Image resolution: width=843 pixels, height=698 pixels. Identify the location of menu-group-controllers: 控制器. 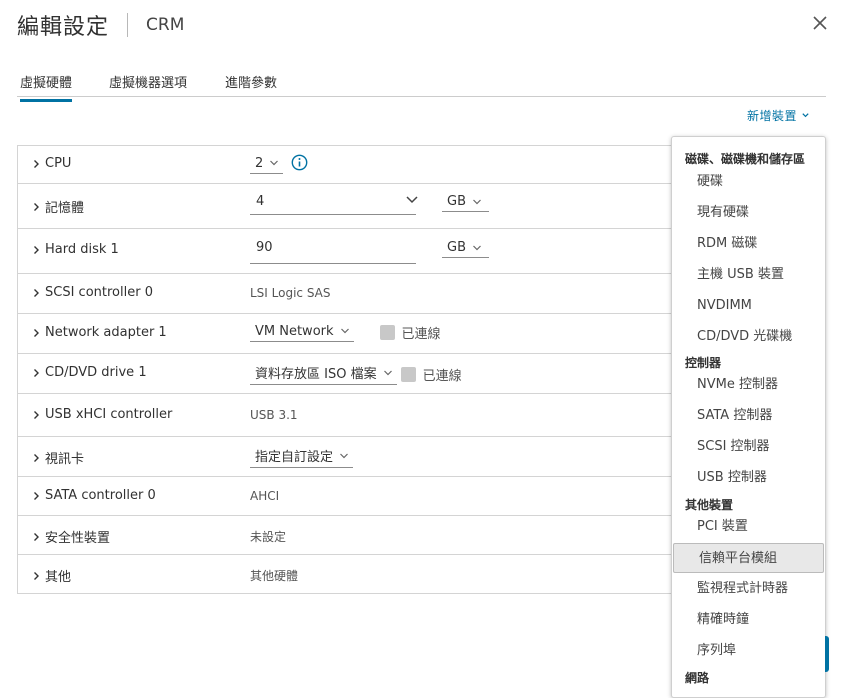
(703, 363).